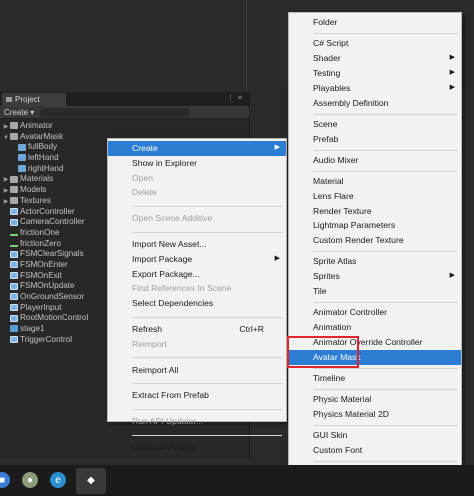 This screenshot has width=474, height=496. I want to click on menu-item-c-script: C# Script, so click(375, 43).